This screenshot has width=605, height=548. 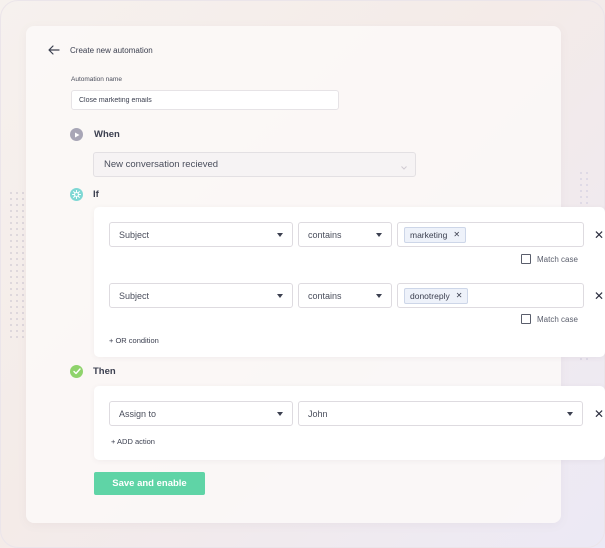 I want to click on action-1-type-value: Assign to, so click(x=138, y=413).